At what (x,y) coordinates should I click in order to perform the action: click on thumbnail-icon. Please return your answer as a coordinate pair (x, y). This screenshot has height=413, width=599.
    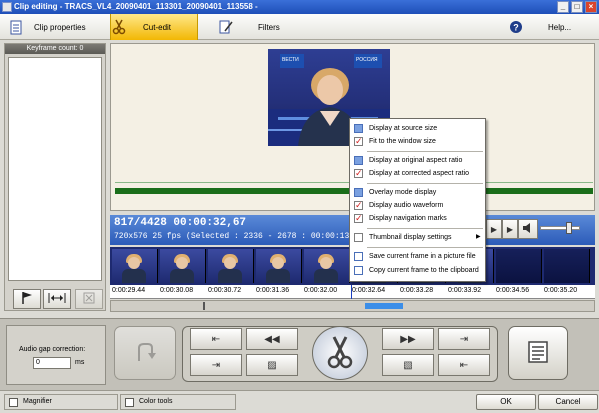
    Looking at the image, I should click on (358, 237).